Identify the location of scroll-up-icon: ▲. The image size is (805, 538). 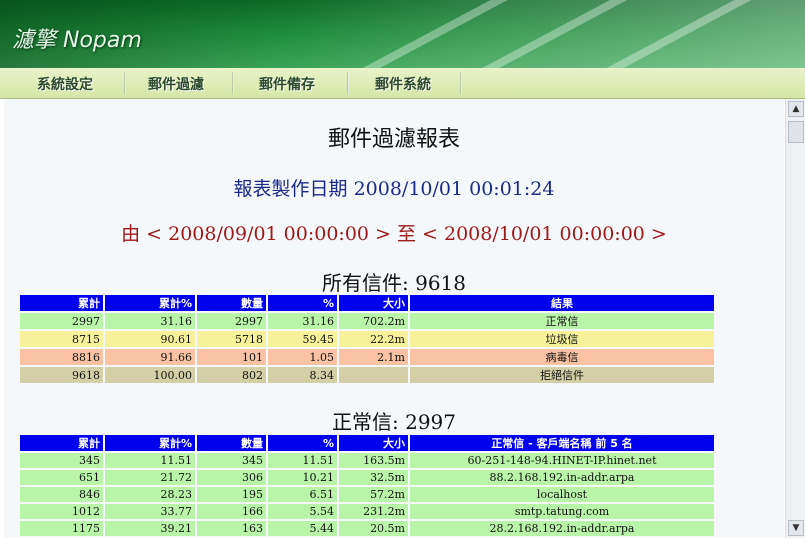
(796, 109).